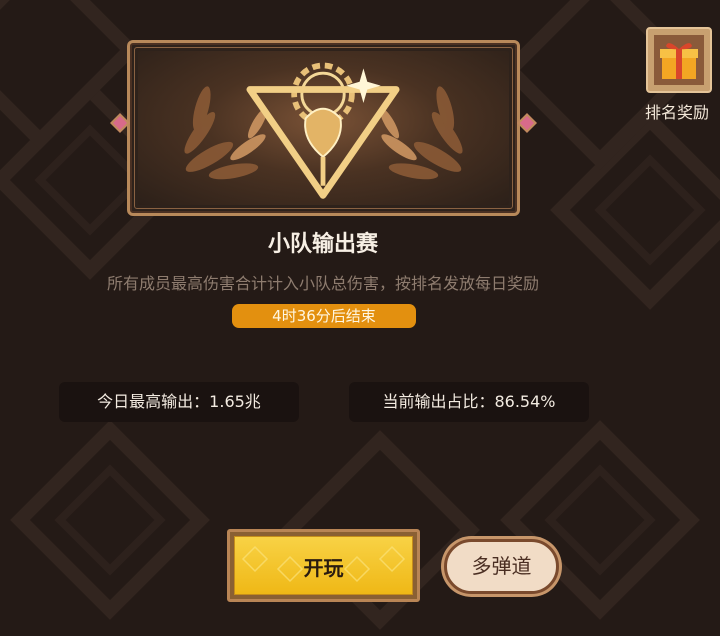 The width and height of the screenshot is (720, 636). Describe the element at coordinates (469, 402) in the screenshot. I see `current-output-share: 当前输出占比：86.54%` at that location.